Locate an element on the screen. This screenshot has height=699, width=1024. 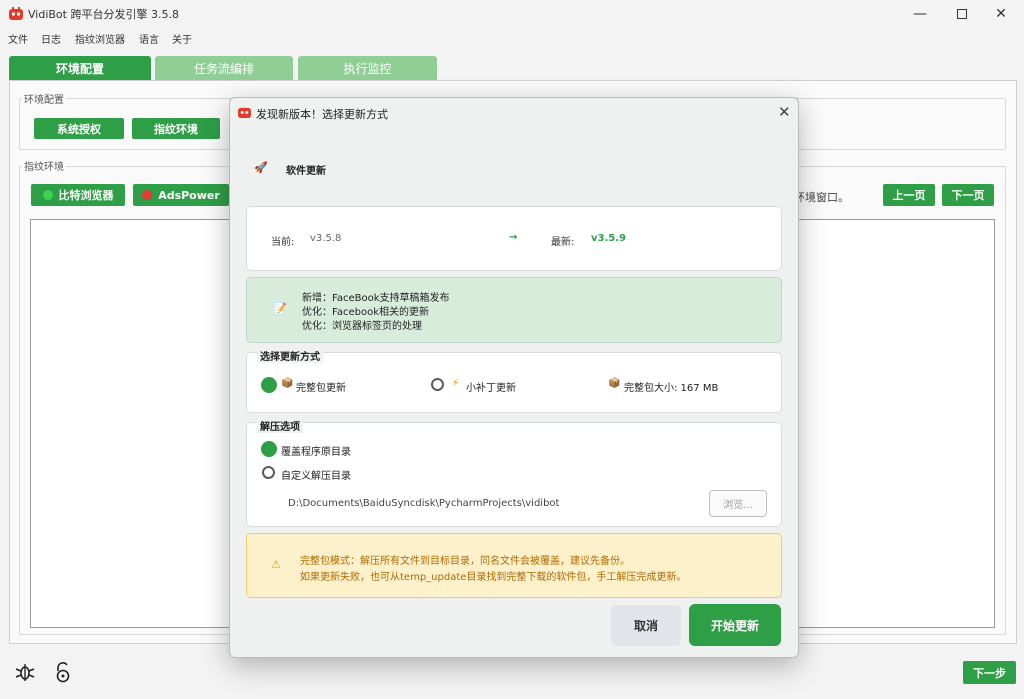
minimize-icon: — is located at coordinates (920, 14).